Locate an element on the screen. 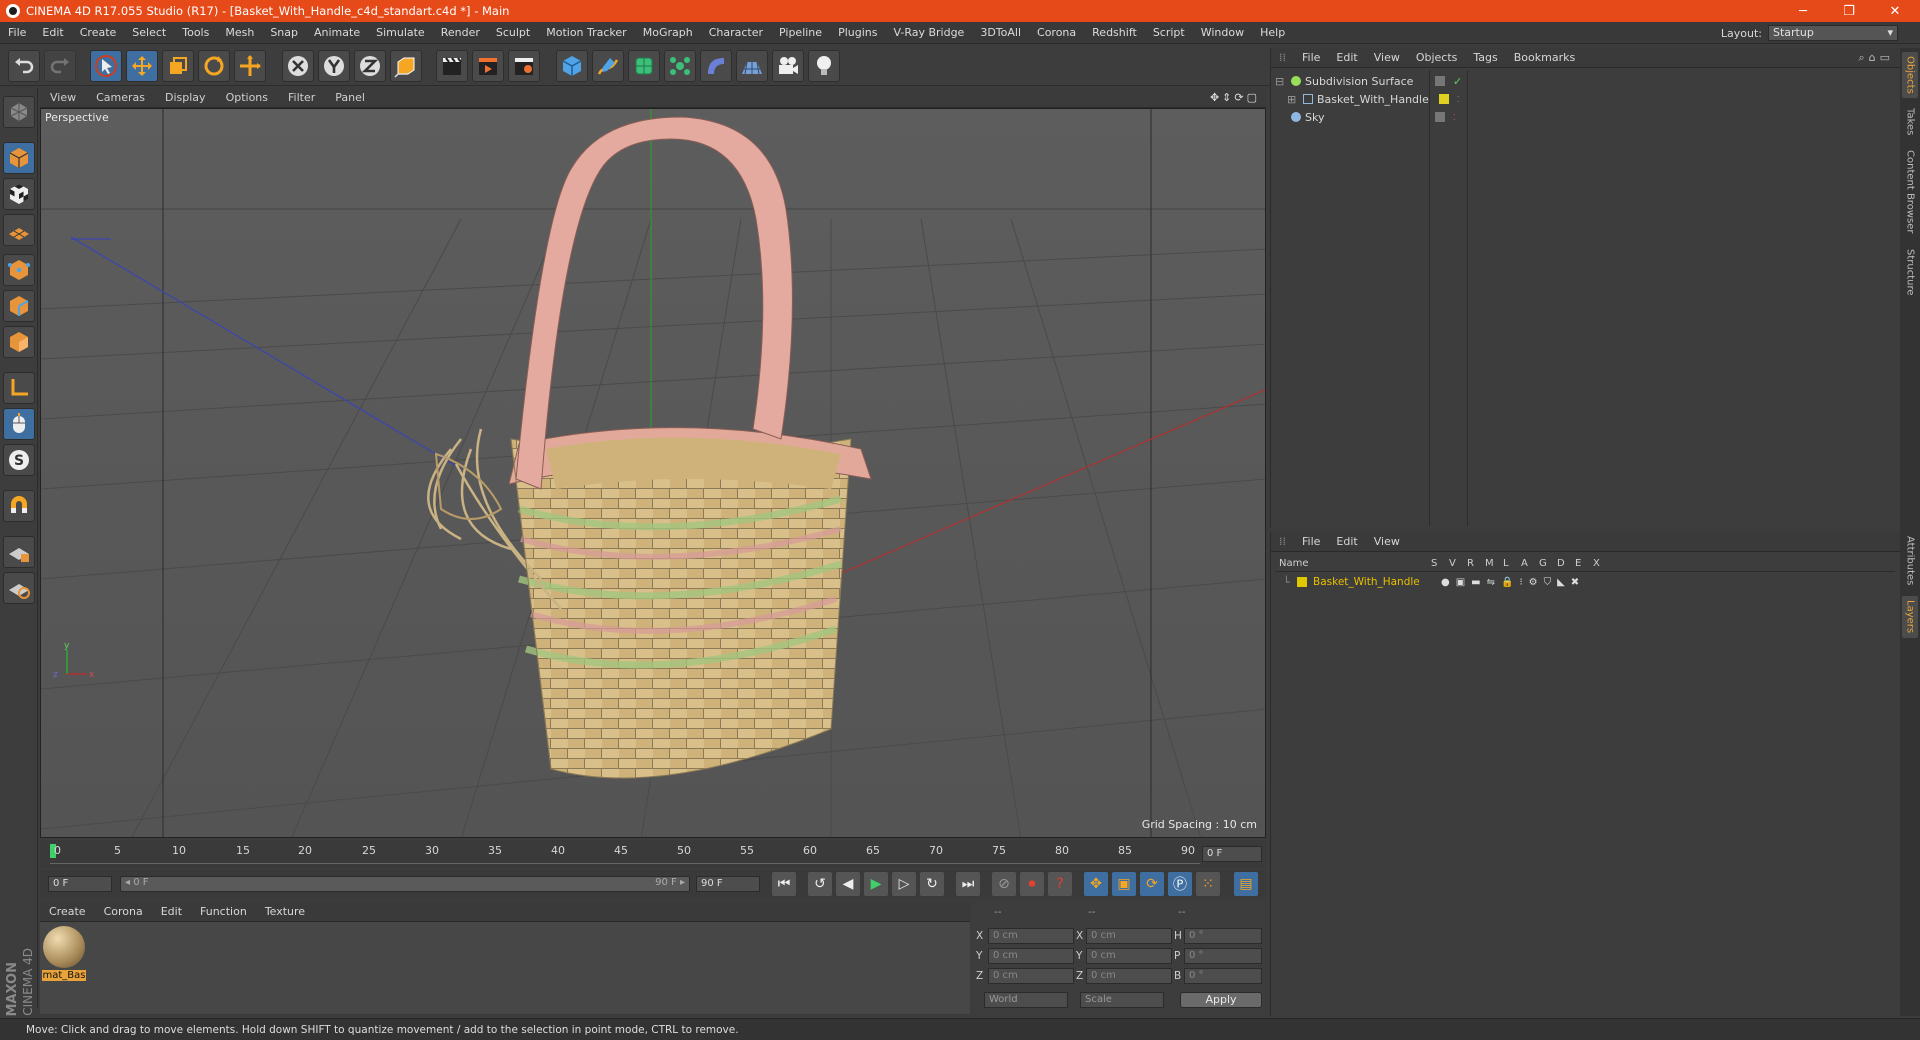  viewport-menu-panel: Panel is located at coordinates (350, 97).